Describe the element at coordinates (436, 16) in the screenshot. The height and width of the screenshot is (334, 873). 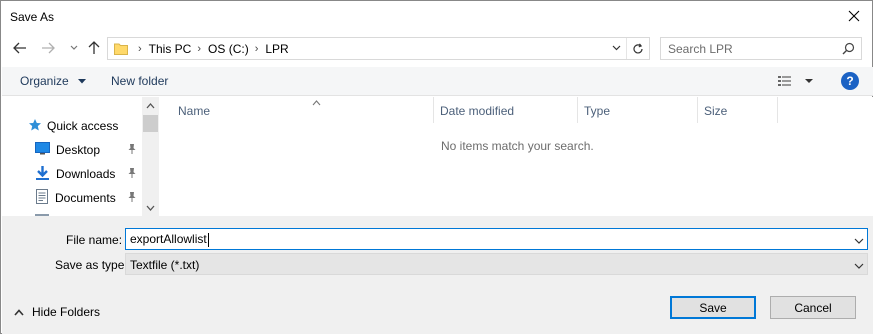
I see `title-bar: Save As` at that location.